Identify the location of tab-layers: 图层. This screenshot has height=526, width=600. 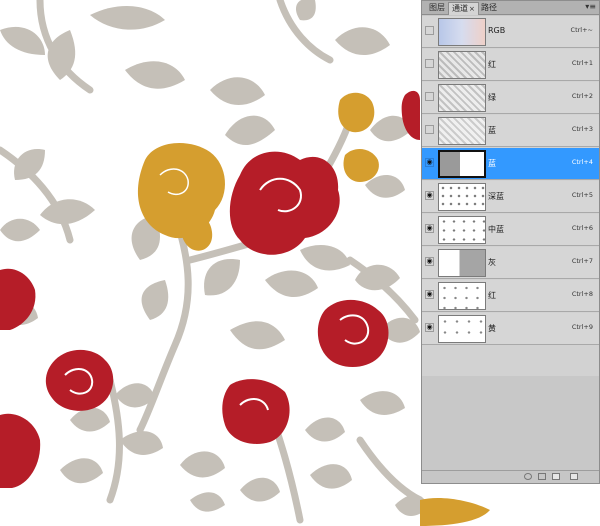
(437, 8).